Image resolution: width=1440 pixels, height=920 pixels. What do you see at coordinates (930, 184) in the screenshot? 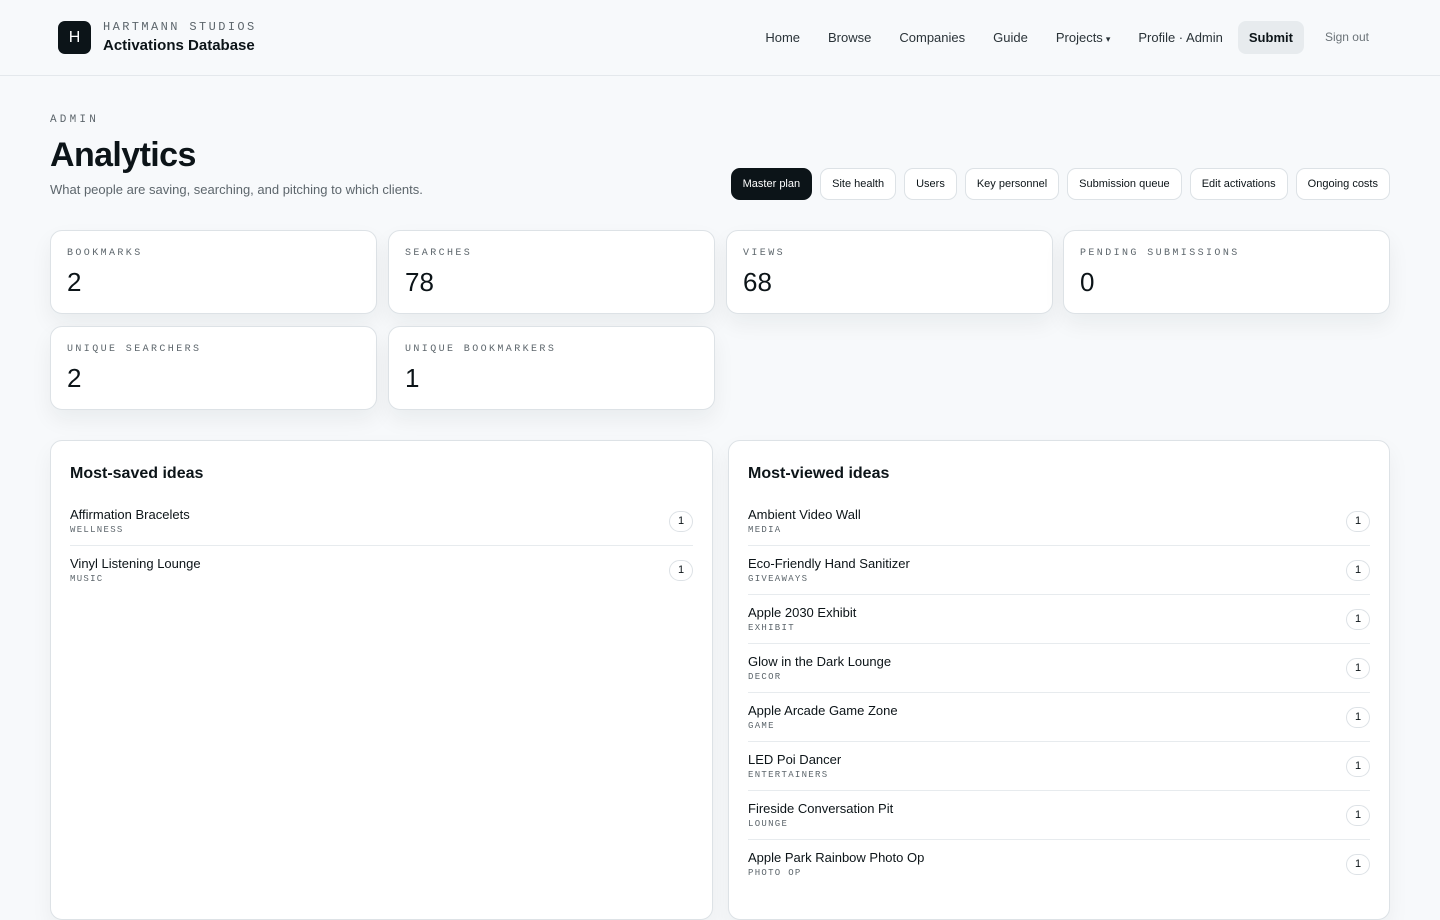
I see `tab-users: Users` at bounding box center [930, 184].